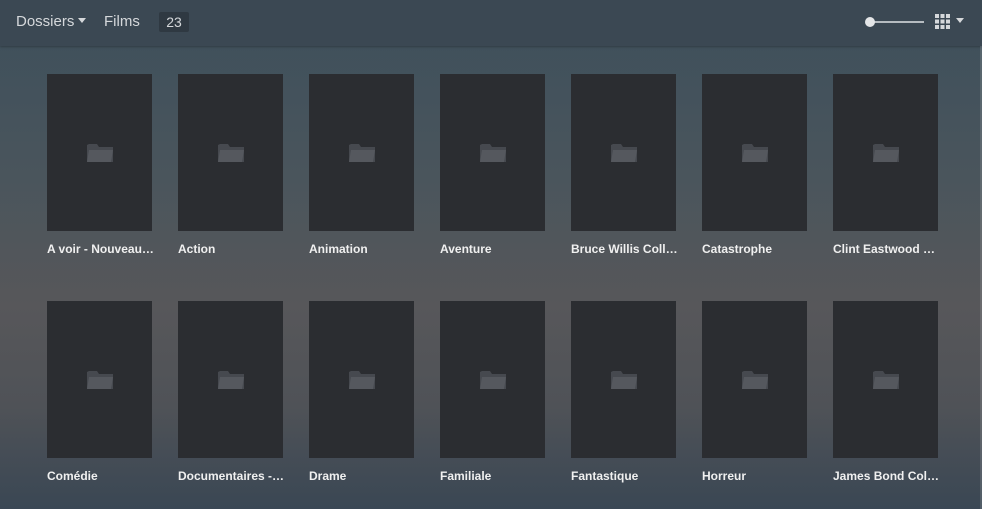  Describe the element at coordinates (491, 23) in the screenshot. I see `top-bar: Dossiers Films 23` at that location.